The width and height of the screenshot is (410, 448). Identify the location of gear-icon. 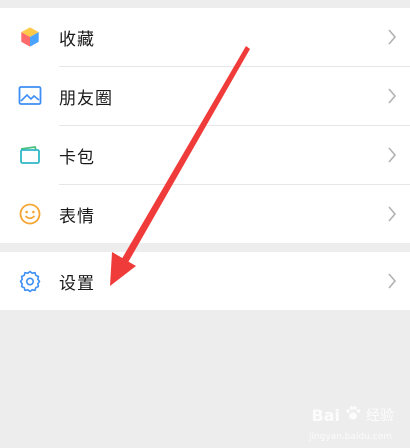
(30, 281).